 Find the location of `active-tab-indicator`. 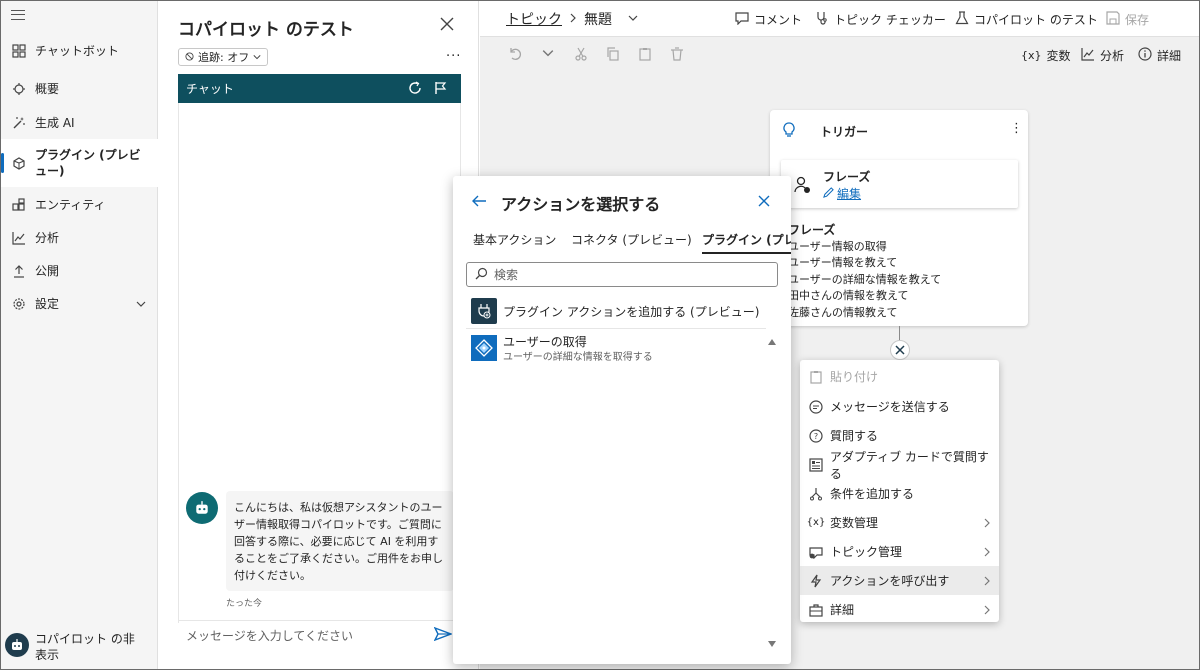

active-tab-indicator is located at coordinates (746, 253).